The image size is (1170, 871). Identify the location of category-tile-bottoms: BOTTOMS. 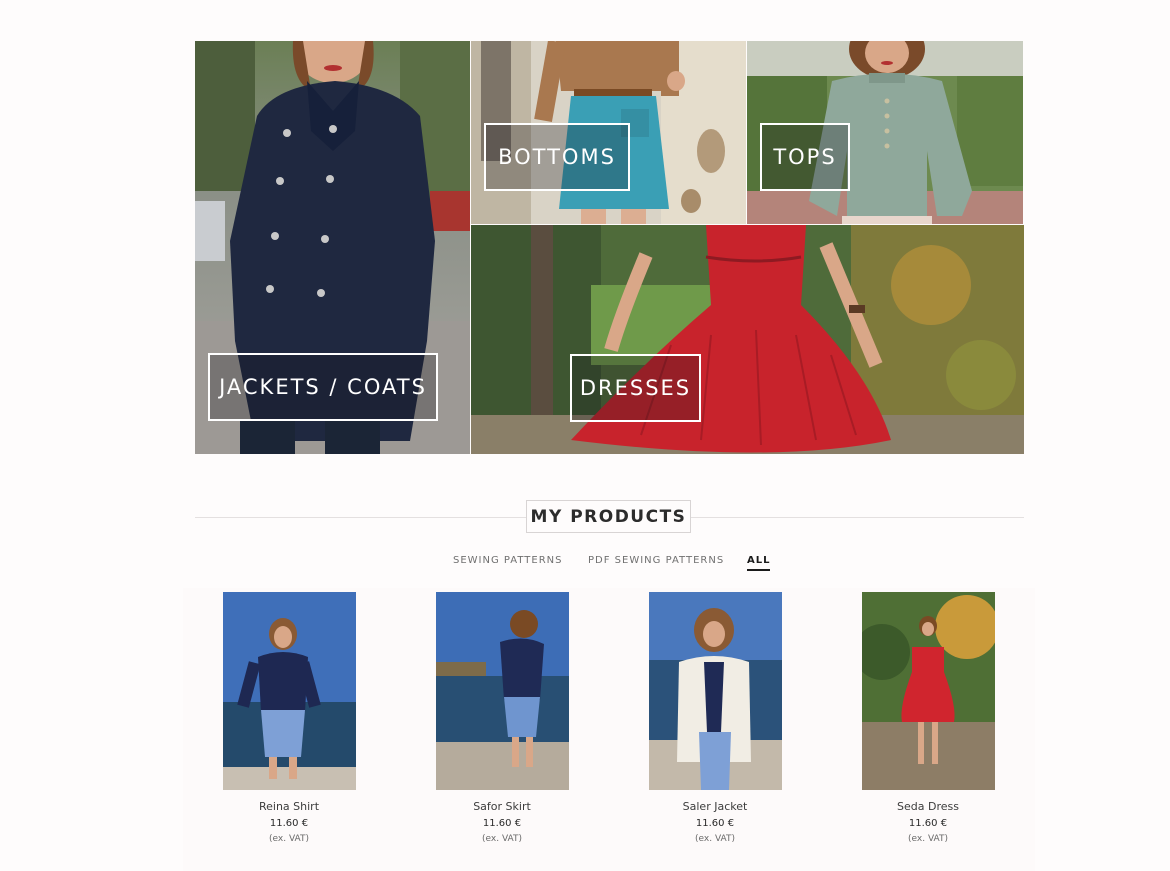
(608, 132).